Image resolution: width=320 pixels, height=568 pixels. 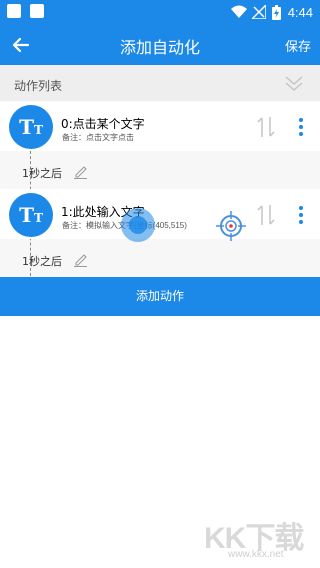 I want to click on status-bar: 4:44, so click(x=160, y=12).